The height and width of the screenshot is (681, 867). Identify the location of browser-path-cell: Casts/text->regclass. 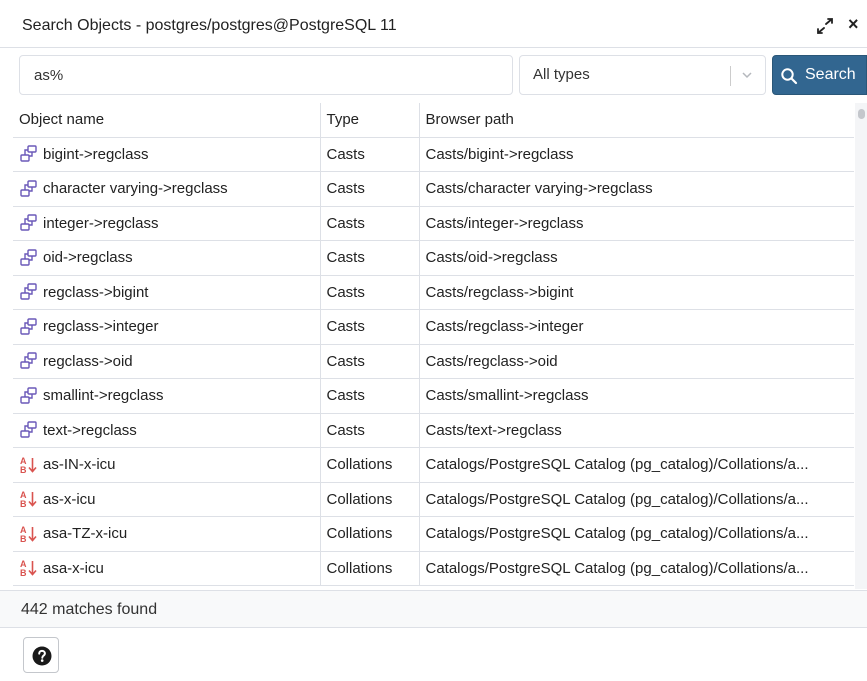
(636, 430).